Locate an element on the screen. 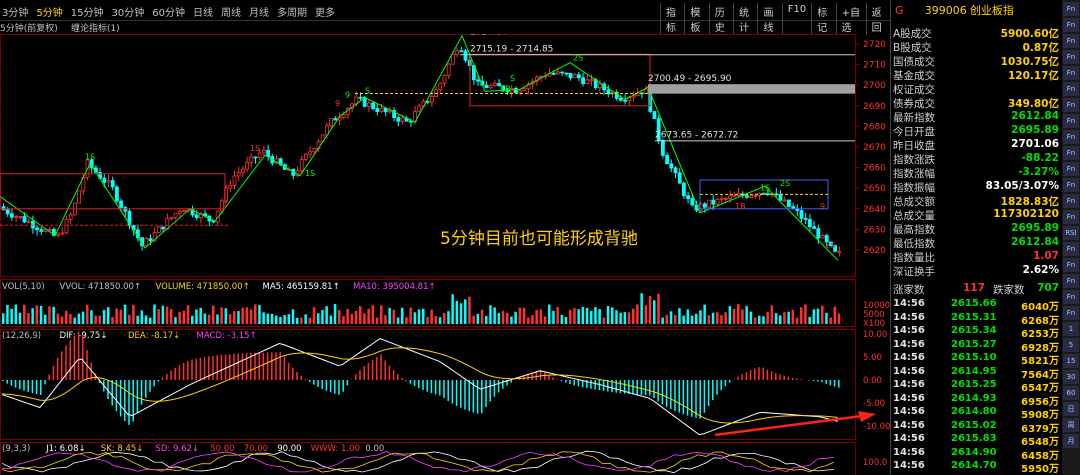 Image resolution: width=1080 pixels, height=475 pixels. strip-button-7: Fn is located at coordinates (1071, 121).